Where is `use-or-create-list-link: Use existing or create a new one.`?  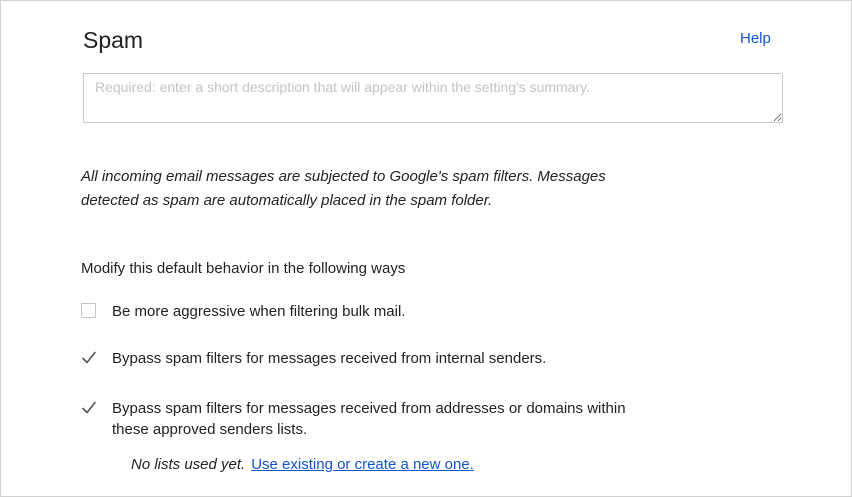
use-or-create-list-link: Use existing or create a new one. is located at coordinates (362, 464).